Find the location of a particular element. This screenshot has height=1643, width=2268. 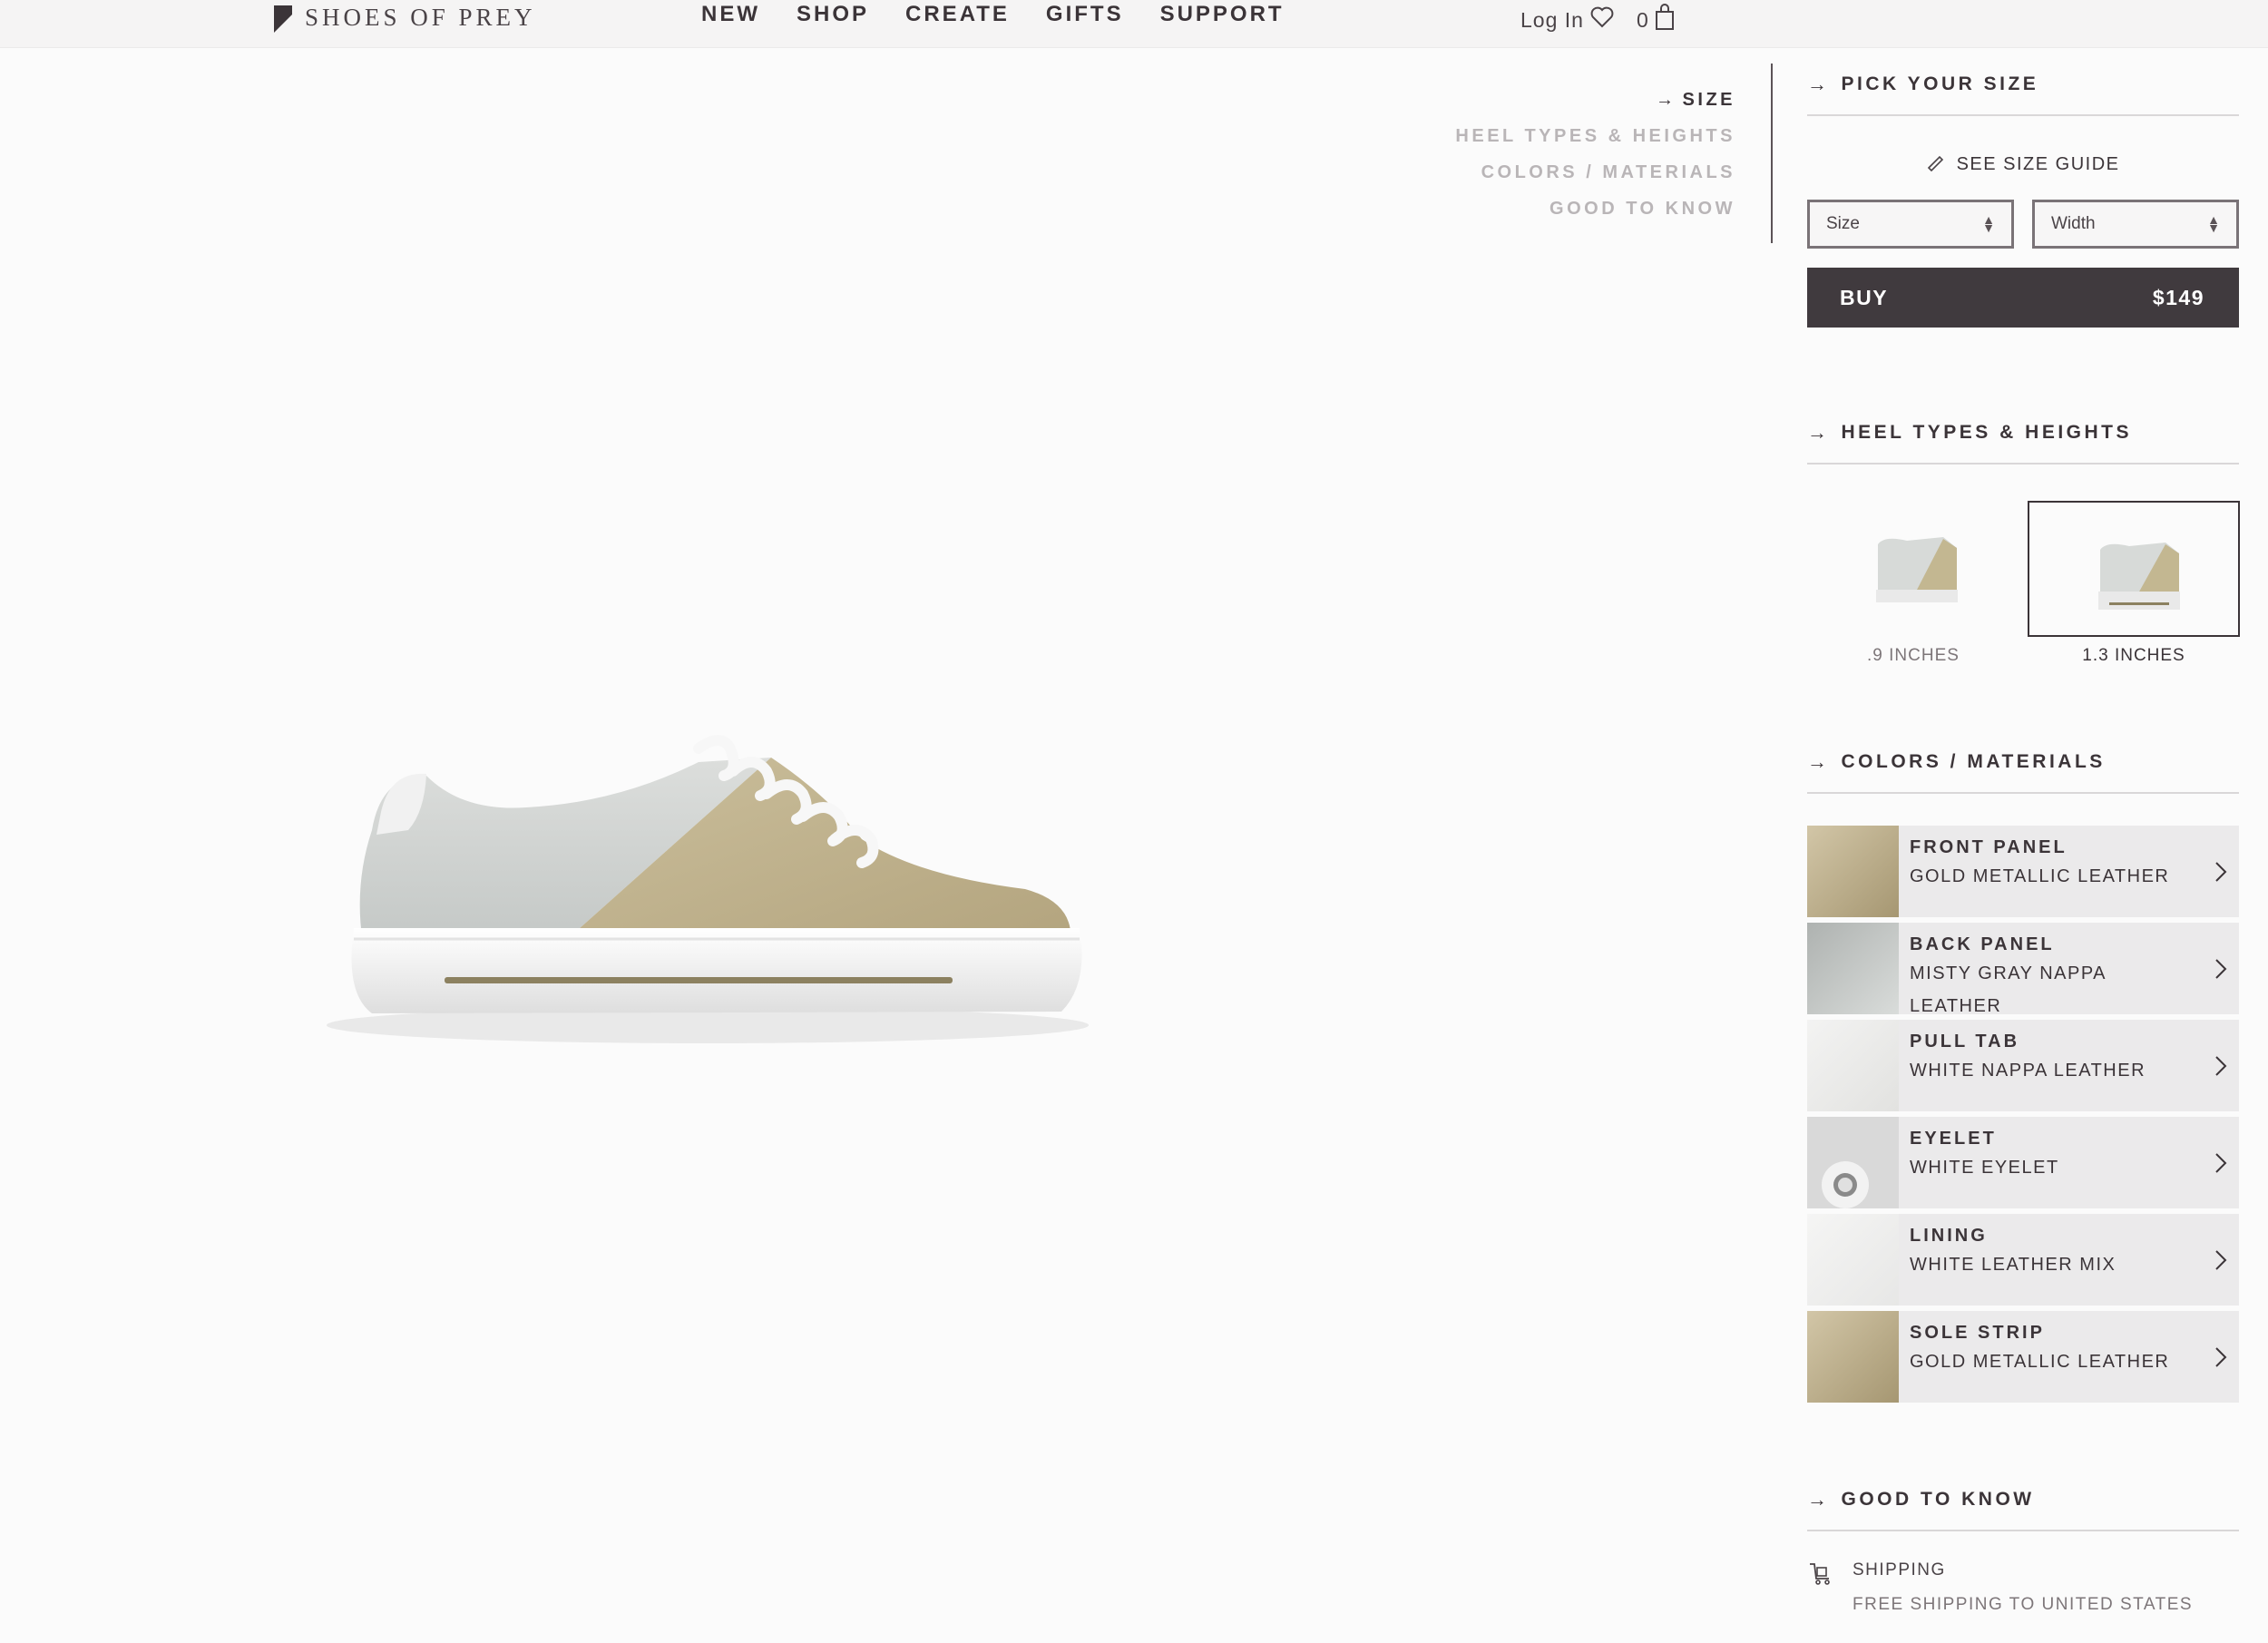

white-leather-mix-swatch is located at coordinates (1853, 1260).